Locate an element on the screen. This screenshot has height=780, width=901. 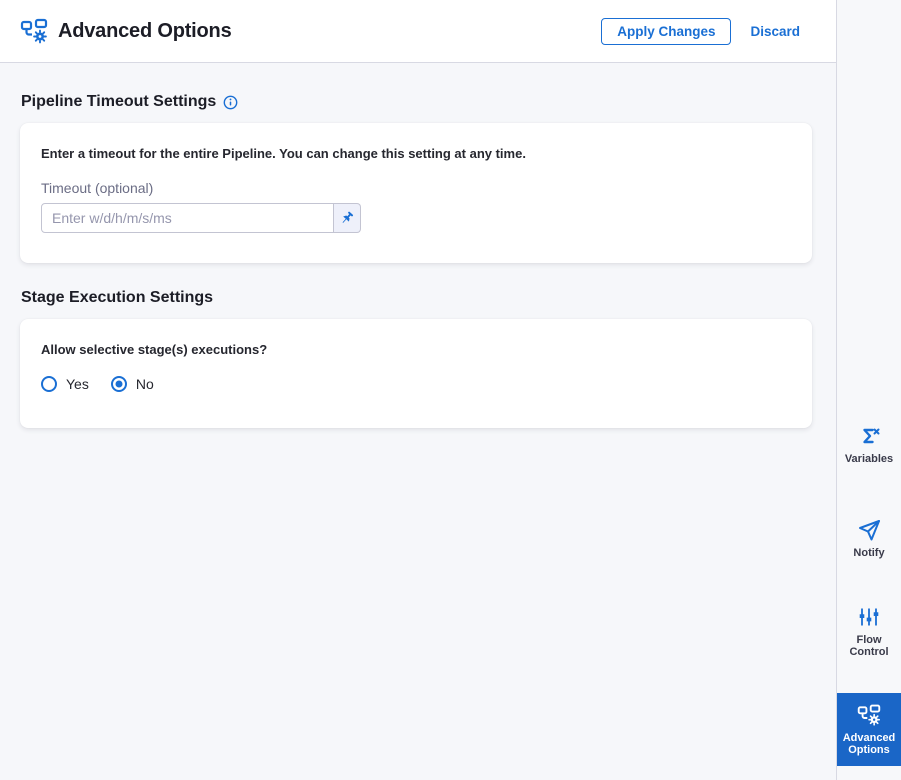
pipeline-timeout-heading: Pipeline Timeout Settings is located at coordinates (119, 101).